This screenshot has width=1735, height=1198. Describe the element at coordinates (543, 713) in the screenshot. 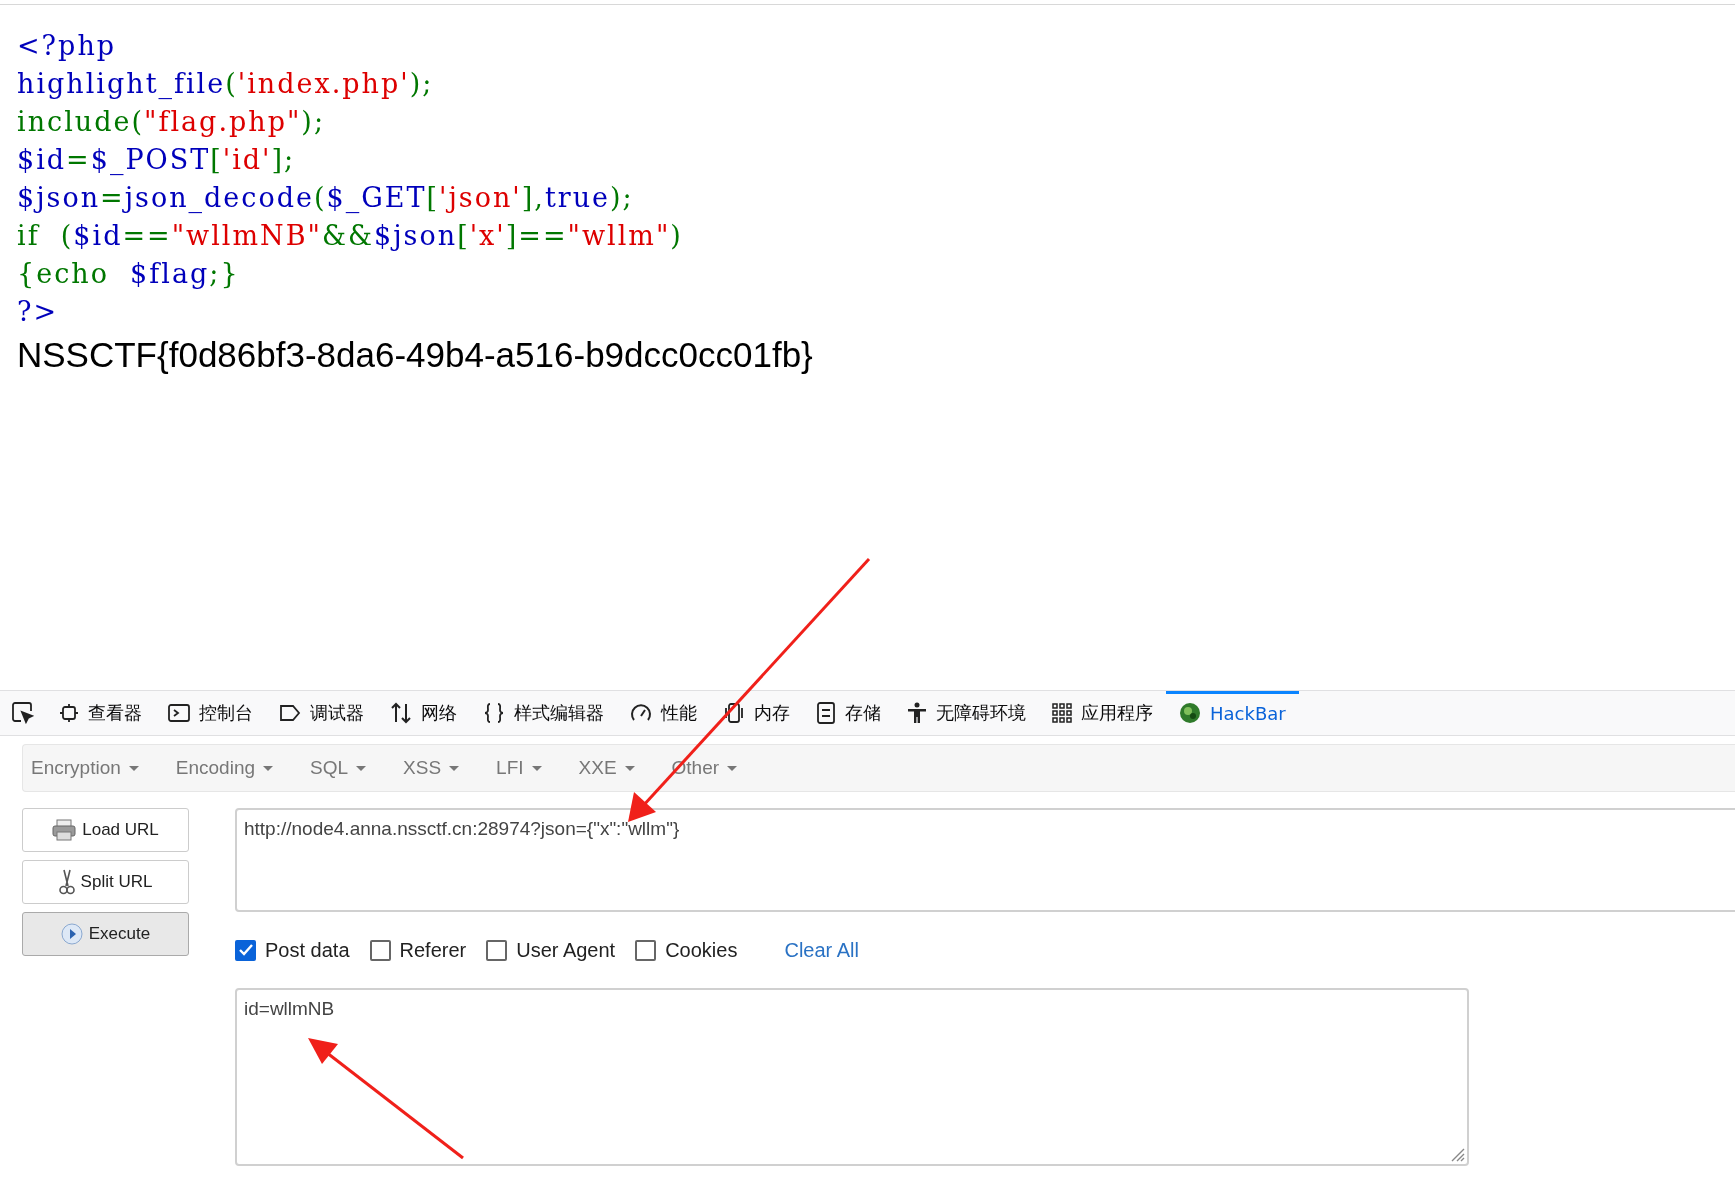

I see `devtools-tab: 样式编辑器` at that location.